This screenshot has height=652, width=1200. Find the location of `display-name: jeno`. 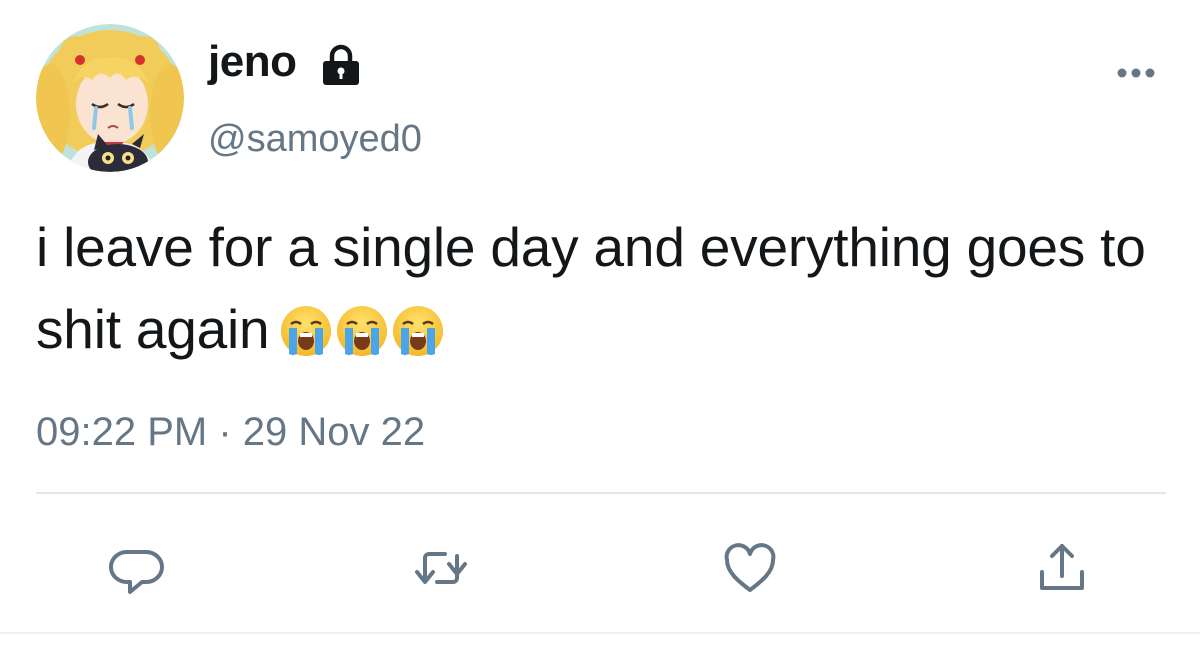

display-name: jeno is located at coordinates (252, 62).